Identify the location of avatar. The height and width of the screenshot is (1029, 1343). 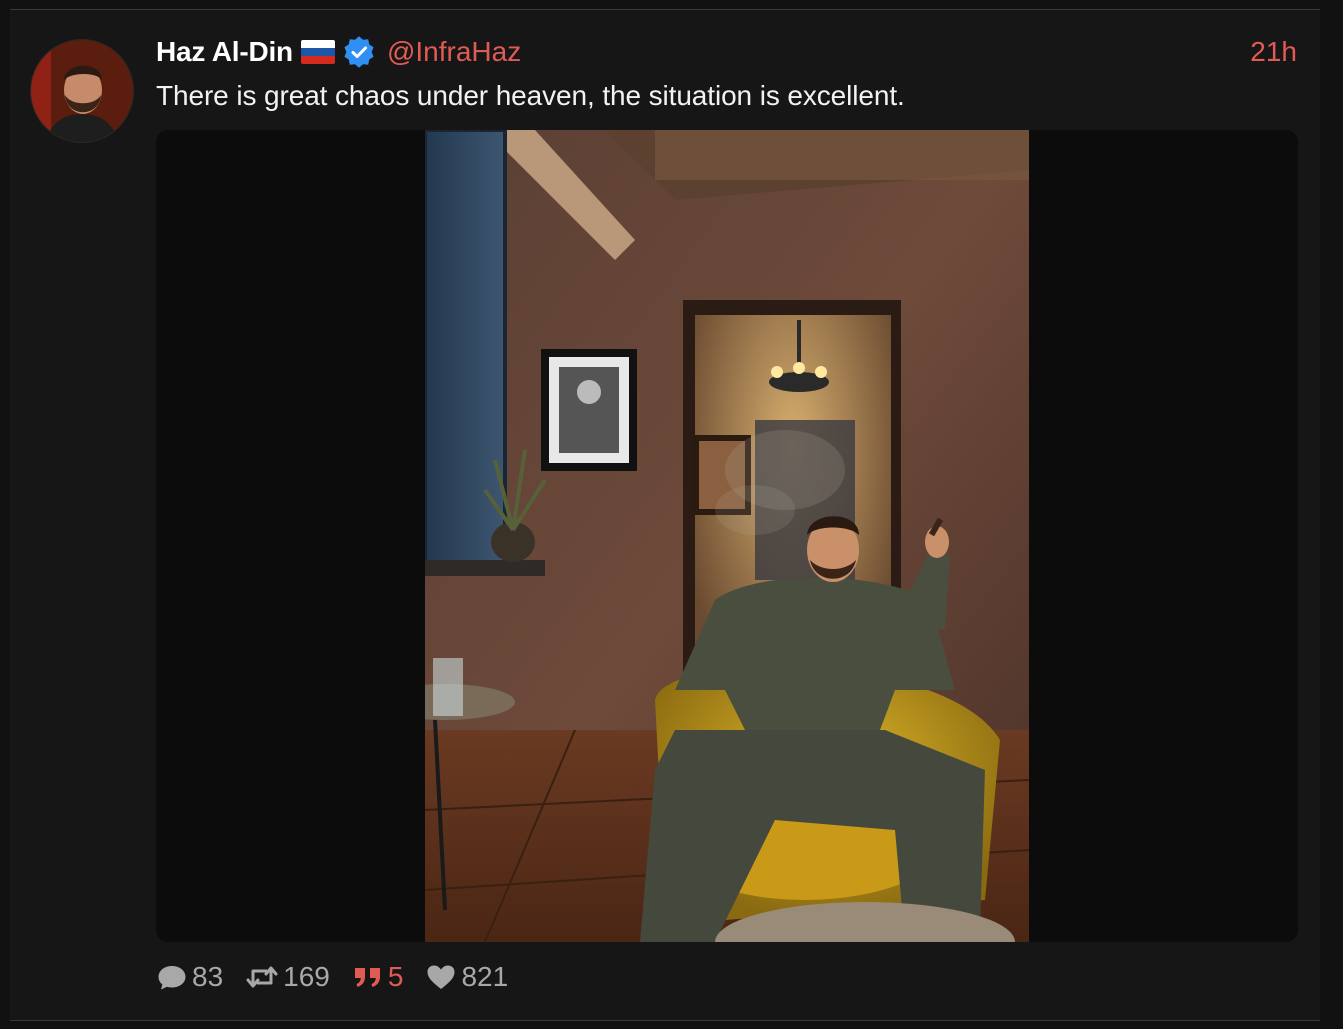
(82, 91).